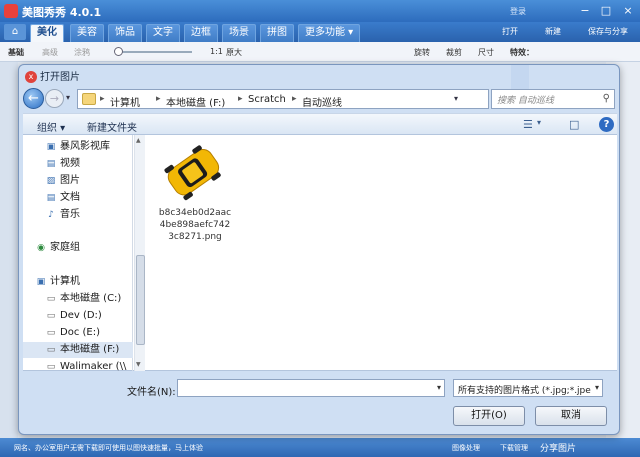 Image resolution: width=640 pixels, height=457 pixels. What do you see at coordinates (606, 11) in the screenshot?
I see `maximize-button: □` at bounding box center [606, 11].